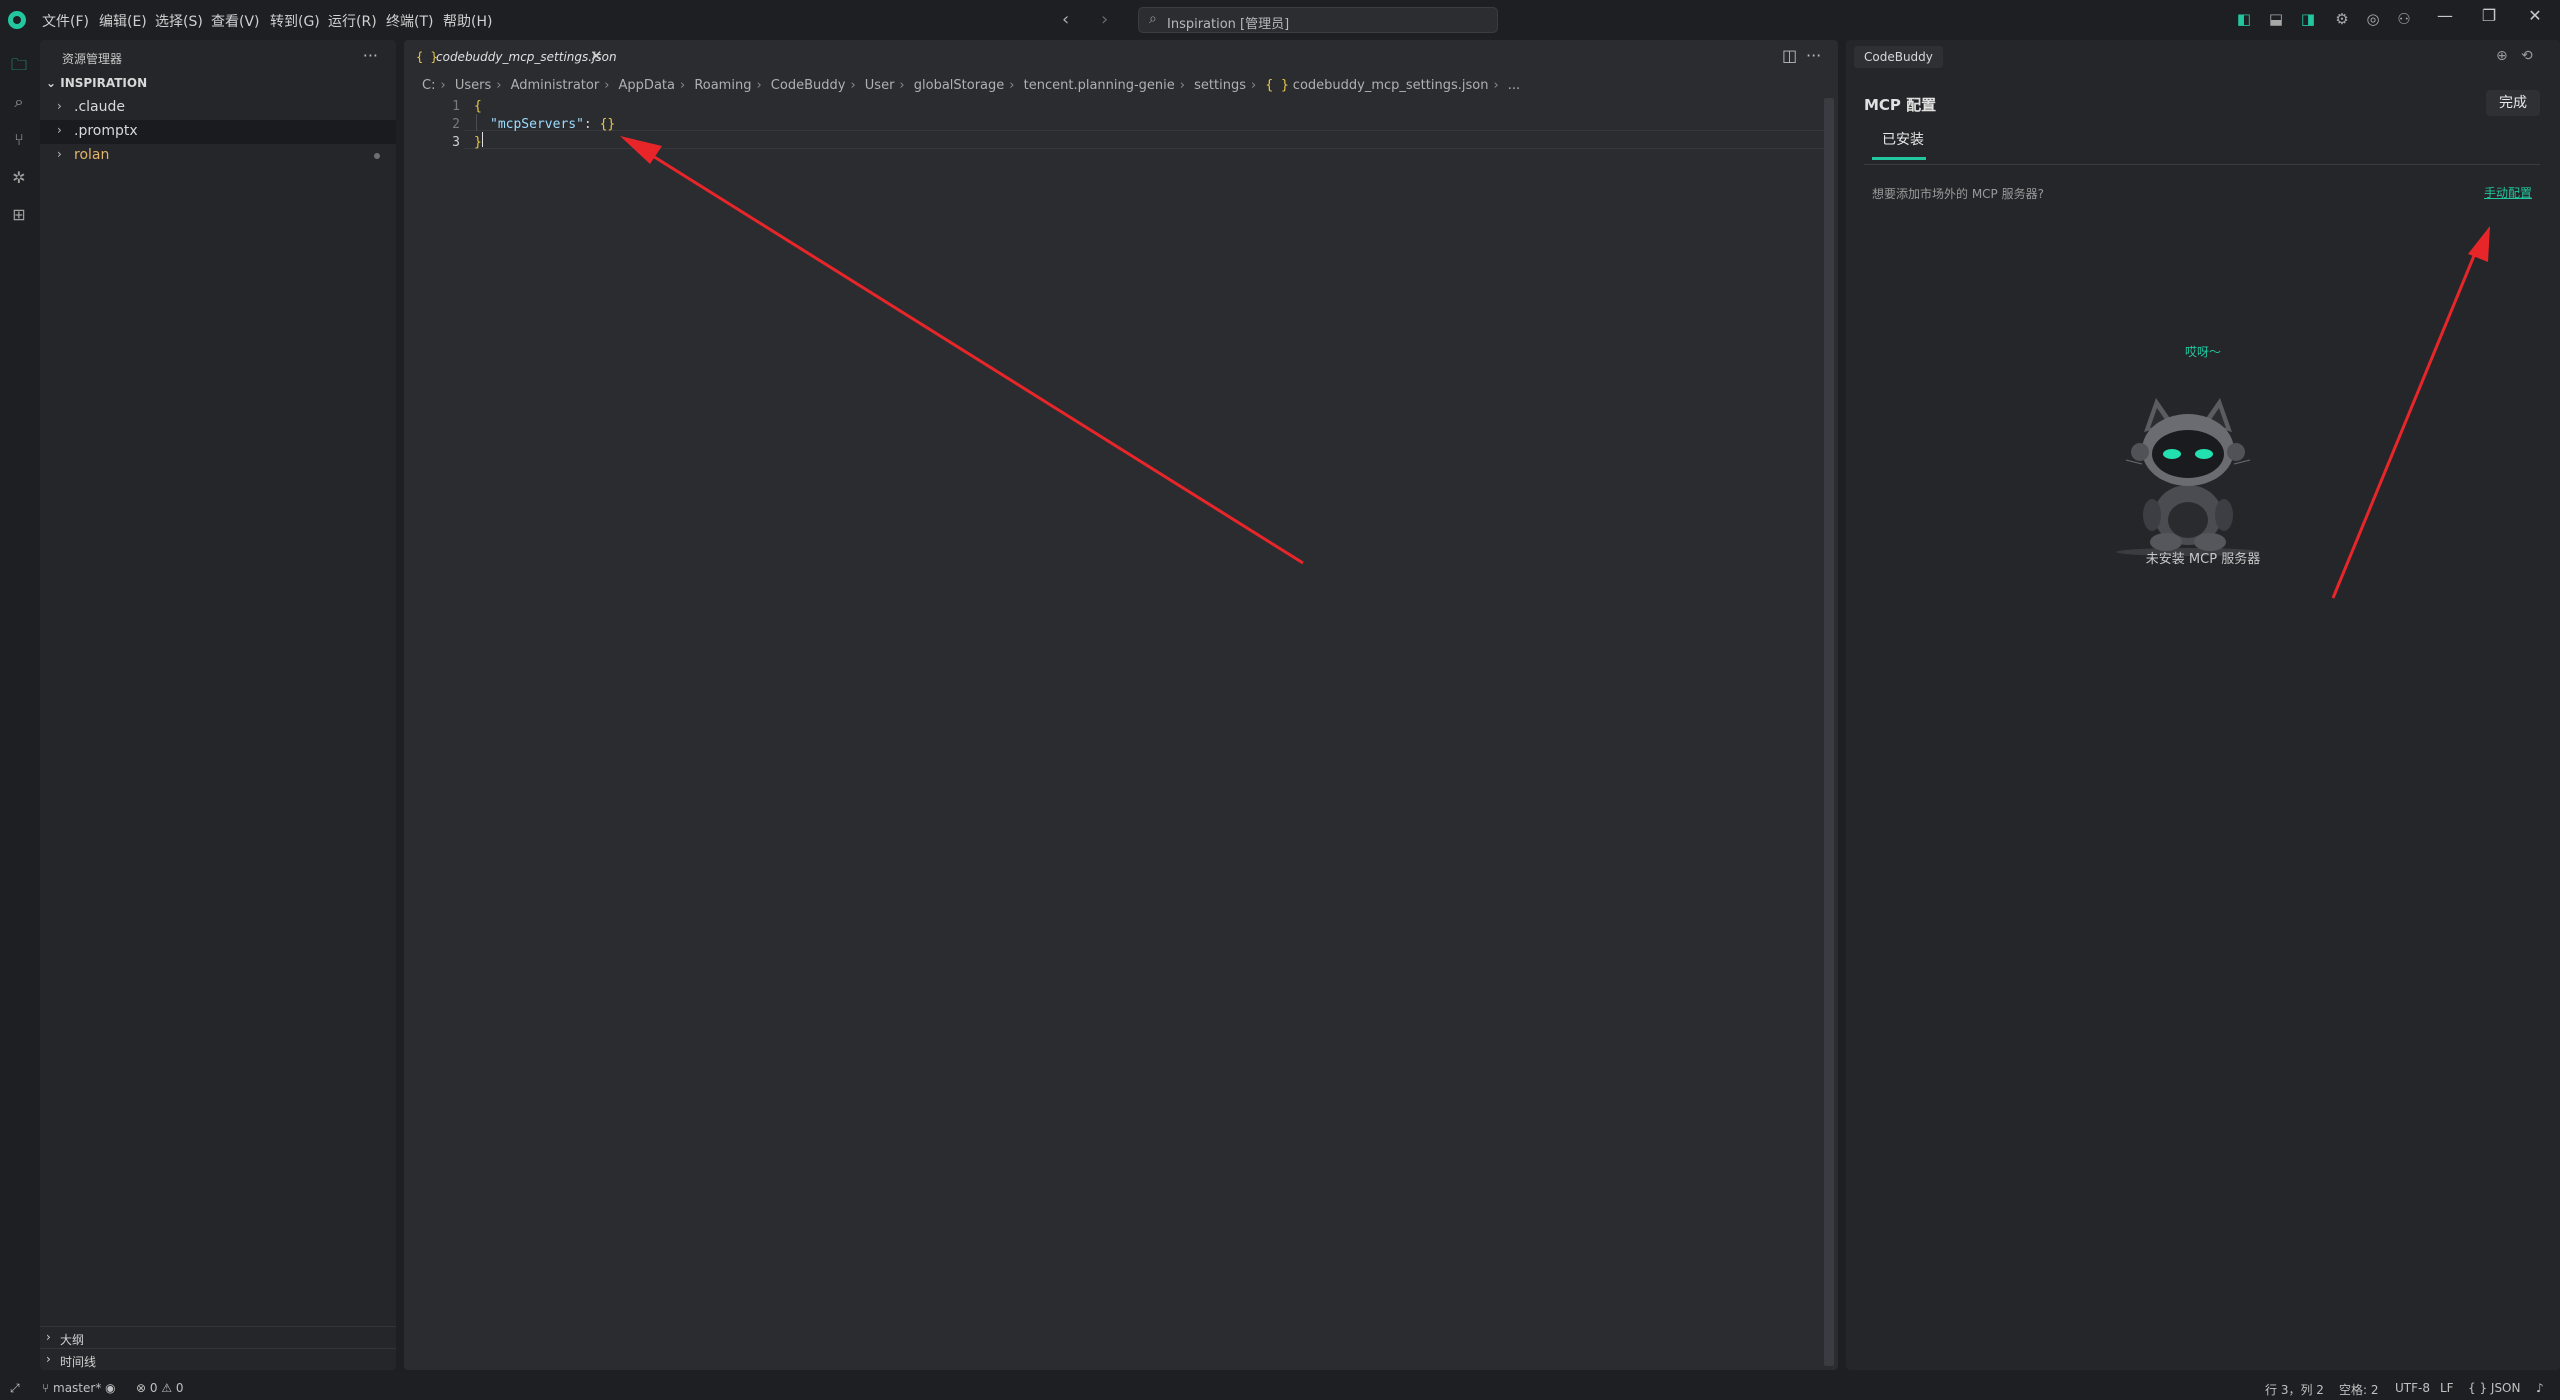  Describe the element at coordinates (2373, 19) in the screenshot. I see `copilot-icon: ◎` at that location.